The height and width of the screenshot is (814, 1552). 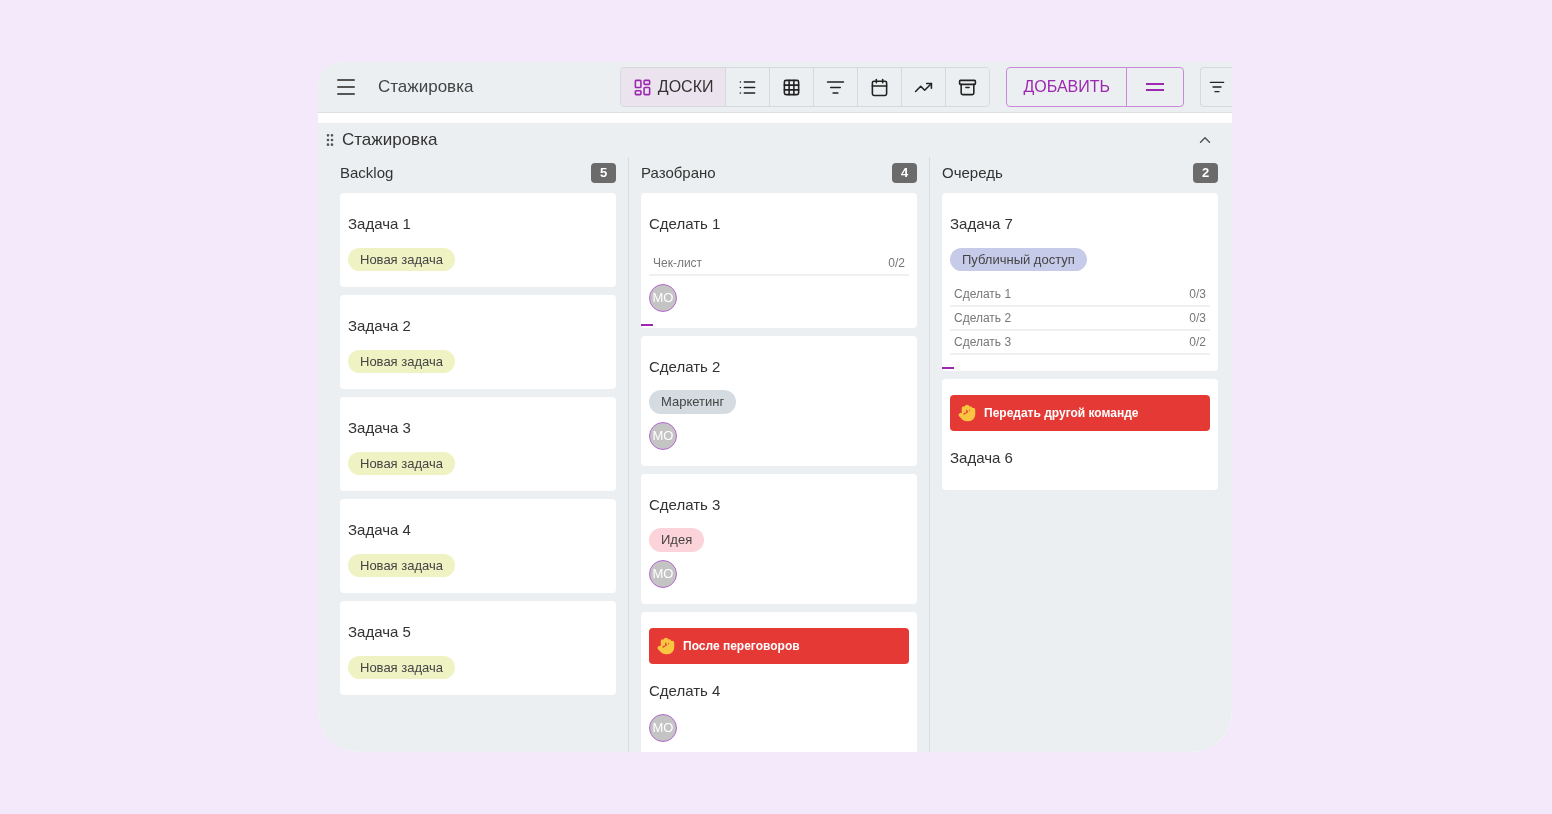 What do you see at coordinates (673, 87) in the screenshot?
I see `view-tab: ДОСКИ` at bounding box center [673, 87].